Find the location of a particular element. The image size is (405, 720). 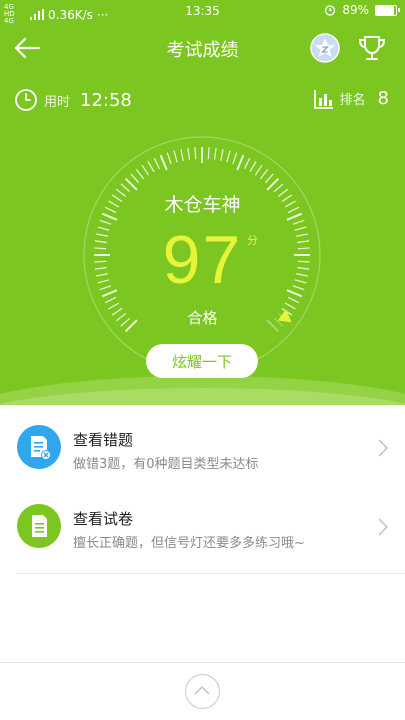

score-value: 97 is located at coordinates (202, 260).